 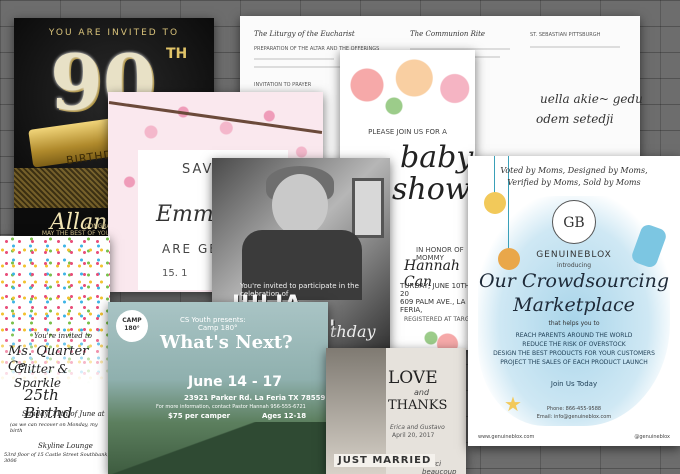 What do you see at coordinates (199, 416) in the screenshot?
I see `camp-price: $75 per camper` at bounding box center [199, 416].